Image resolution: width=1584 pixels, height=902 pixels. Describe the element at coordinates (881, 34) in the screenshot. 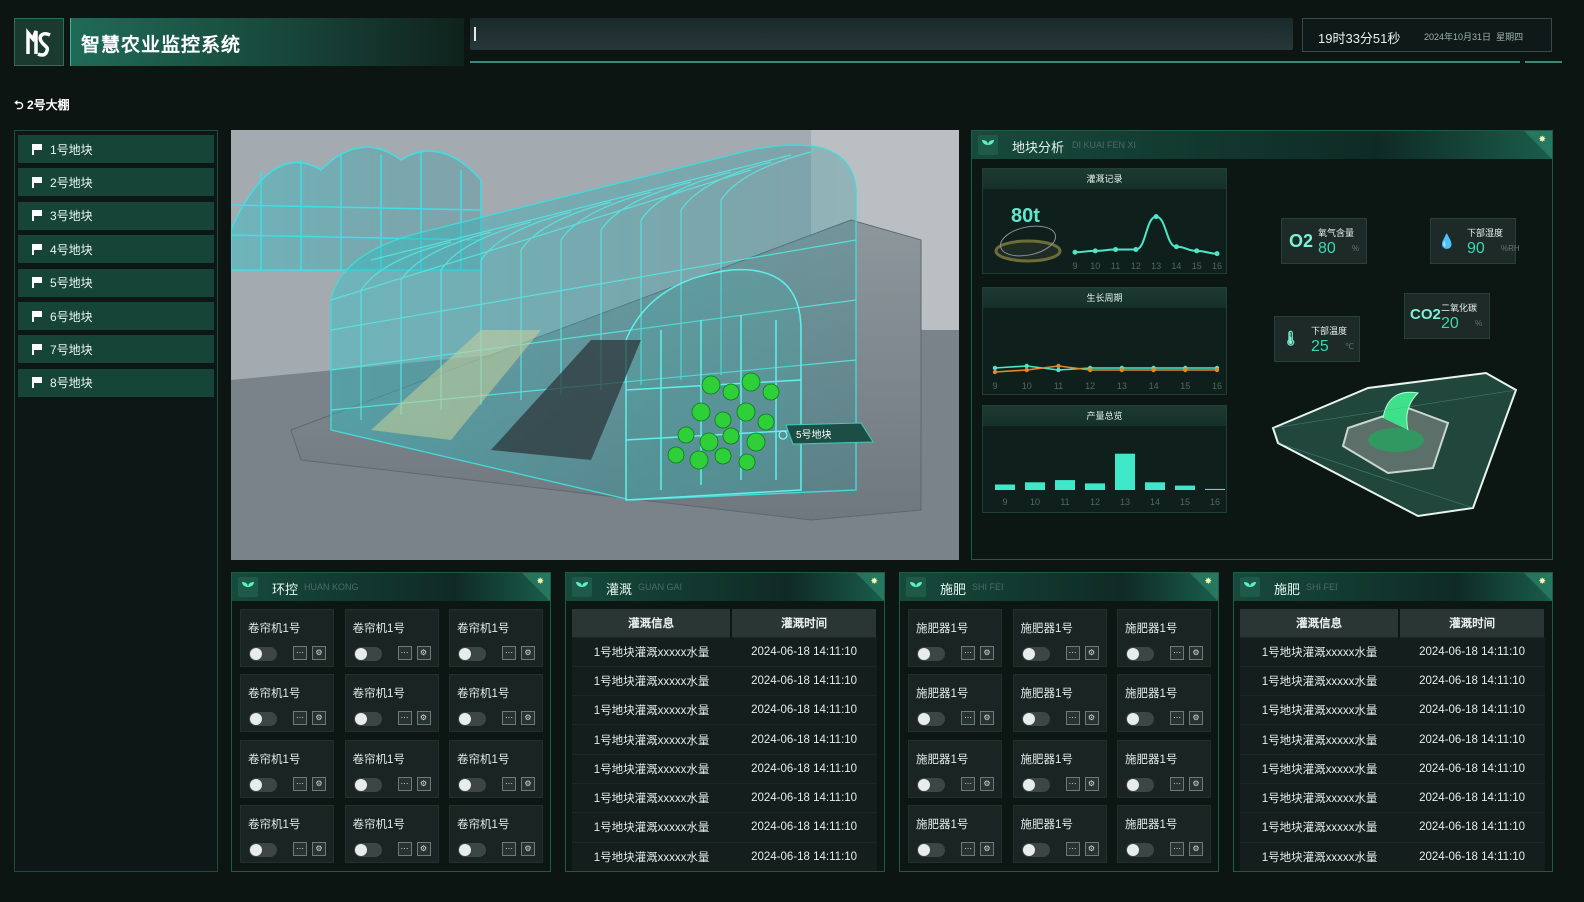

I see `search-input` at that location.